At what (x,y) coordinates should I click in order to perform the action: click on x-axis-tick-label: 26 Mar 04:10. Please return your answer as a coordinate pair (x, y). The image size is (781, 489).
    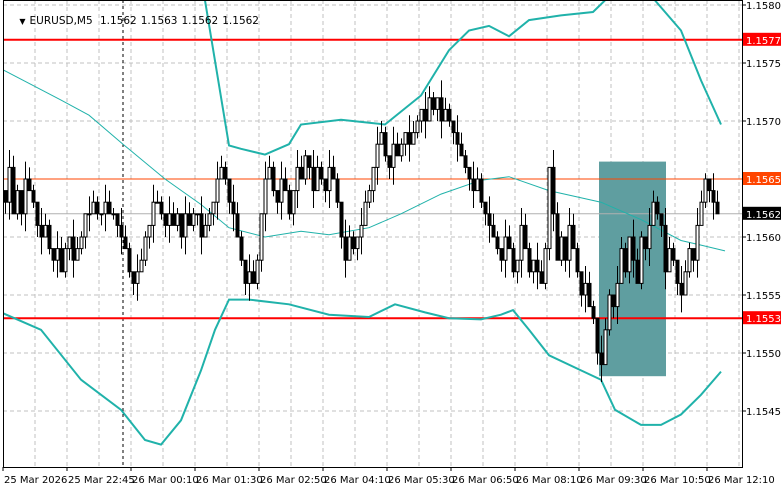
    Looking at the image, I should click on (357, 480).